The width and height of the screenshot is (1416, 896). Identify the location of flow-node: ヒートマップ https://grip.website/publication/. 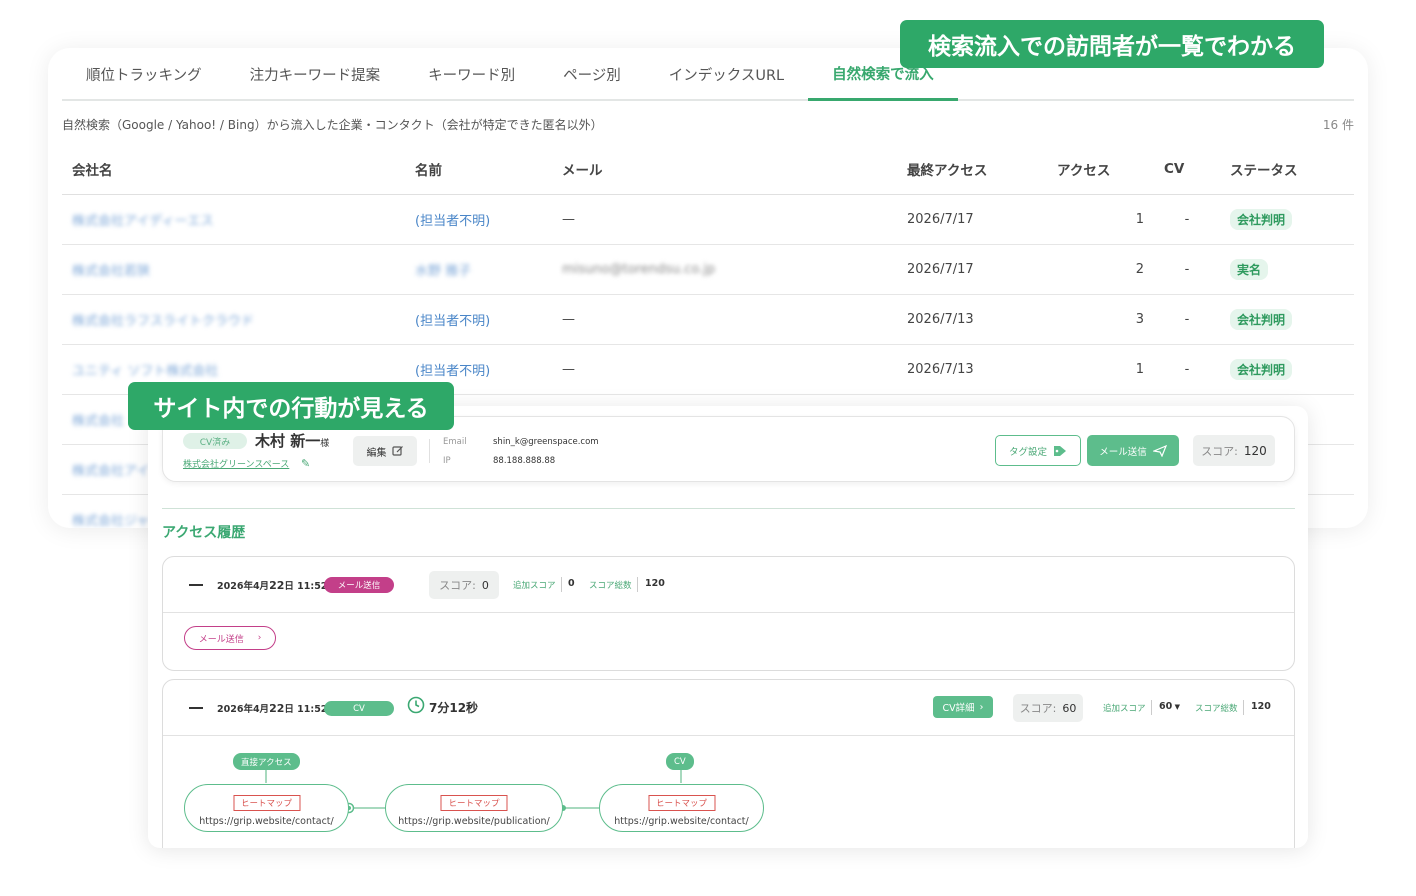
(474, 808).